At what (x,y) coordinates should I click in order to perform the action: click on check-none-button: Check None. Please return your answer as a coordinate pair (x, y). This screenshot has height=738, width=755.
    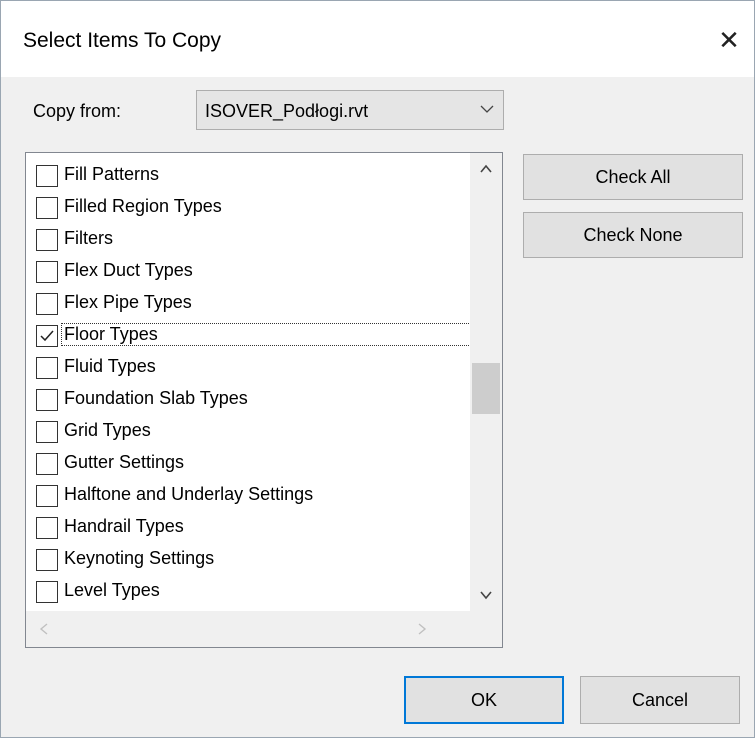
    Looking at the image, I should click on (633, 235).